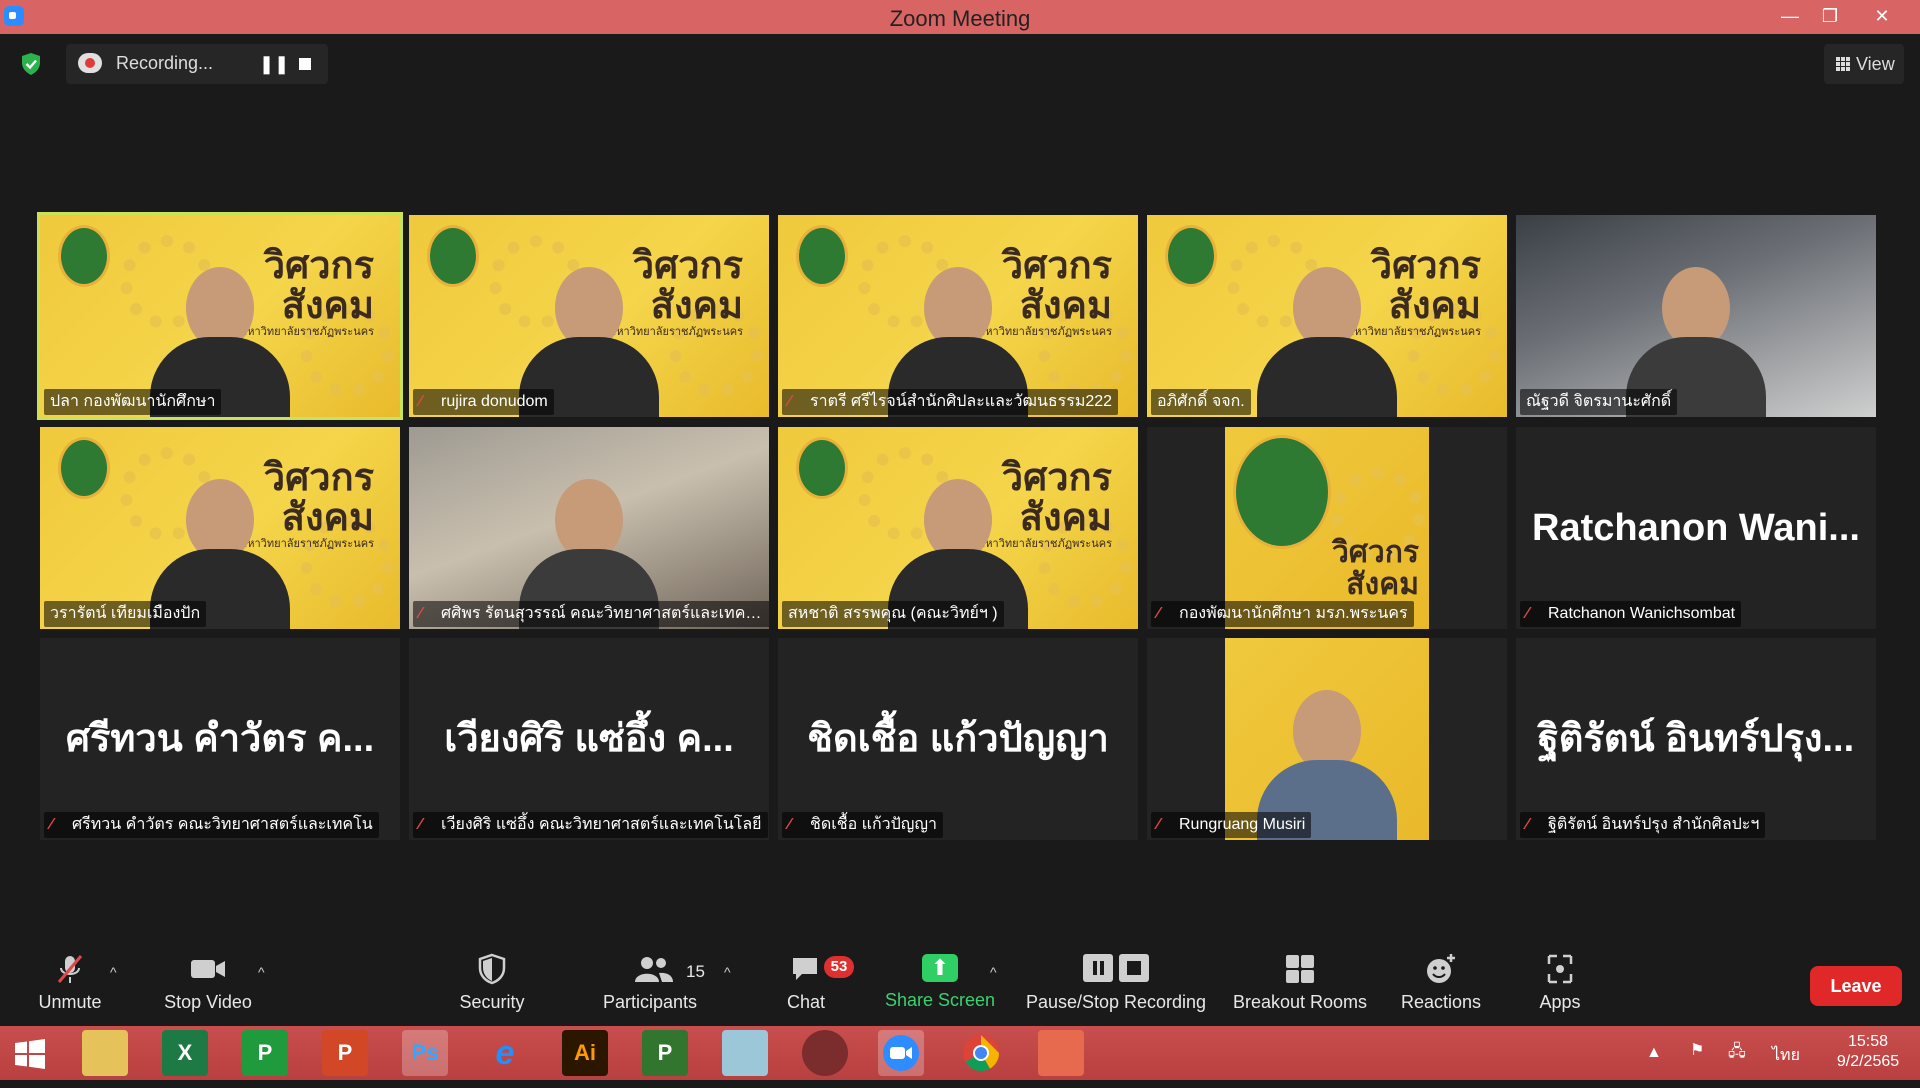  I want to click on video-tile: ชิดเชื้อ แก้วปัญญา ⁄ ชิดเชื้อ แก้วปัญญา, so click(958, 739).